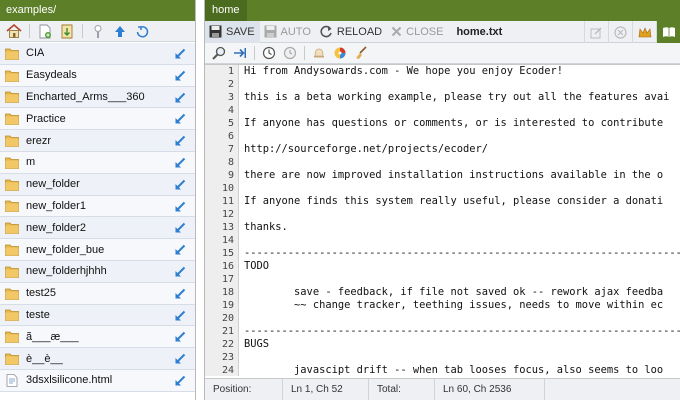  Describe the element at coordinates (227, 357) in the screenshot. I see `line-number: 23` at that location.